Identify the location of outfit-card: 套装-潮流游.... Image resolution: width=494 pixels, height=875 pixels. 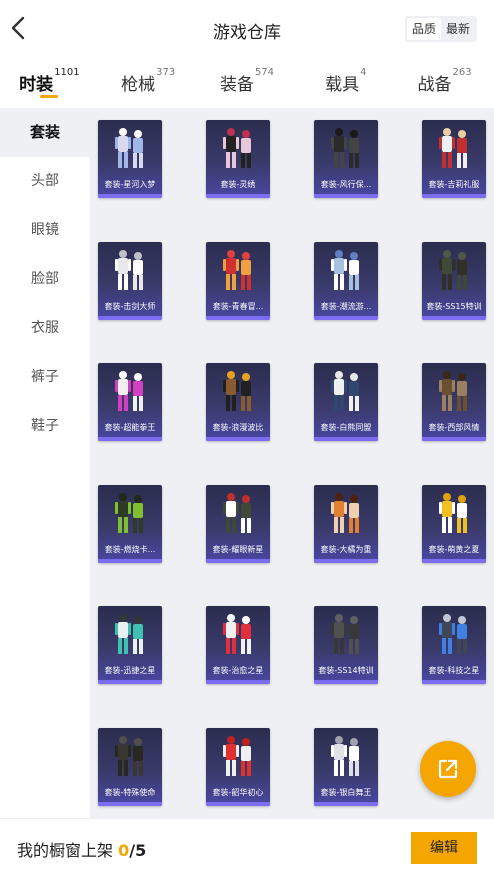
(346, 280).